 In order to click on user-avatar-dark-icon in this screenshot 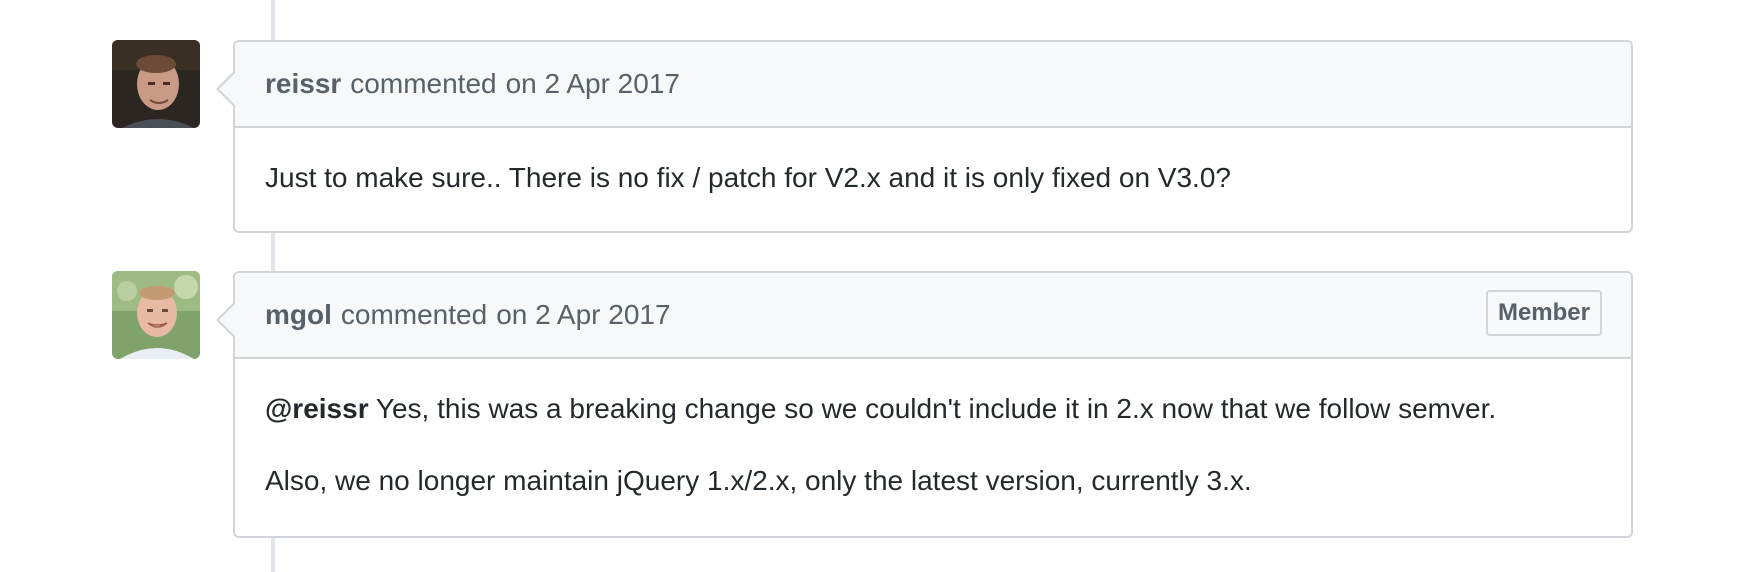, I will do `click(156, 84)`.